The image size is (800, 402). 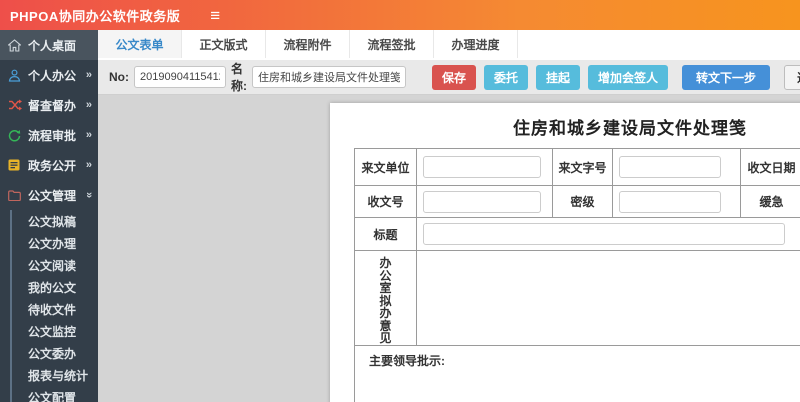 I want to click on delegate-button: 委托, so click(x=506, y=77).